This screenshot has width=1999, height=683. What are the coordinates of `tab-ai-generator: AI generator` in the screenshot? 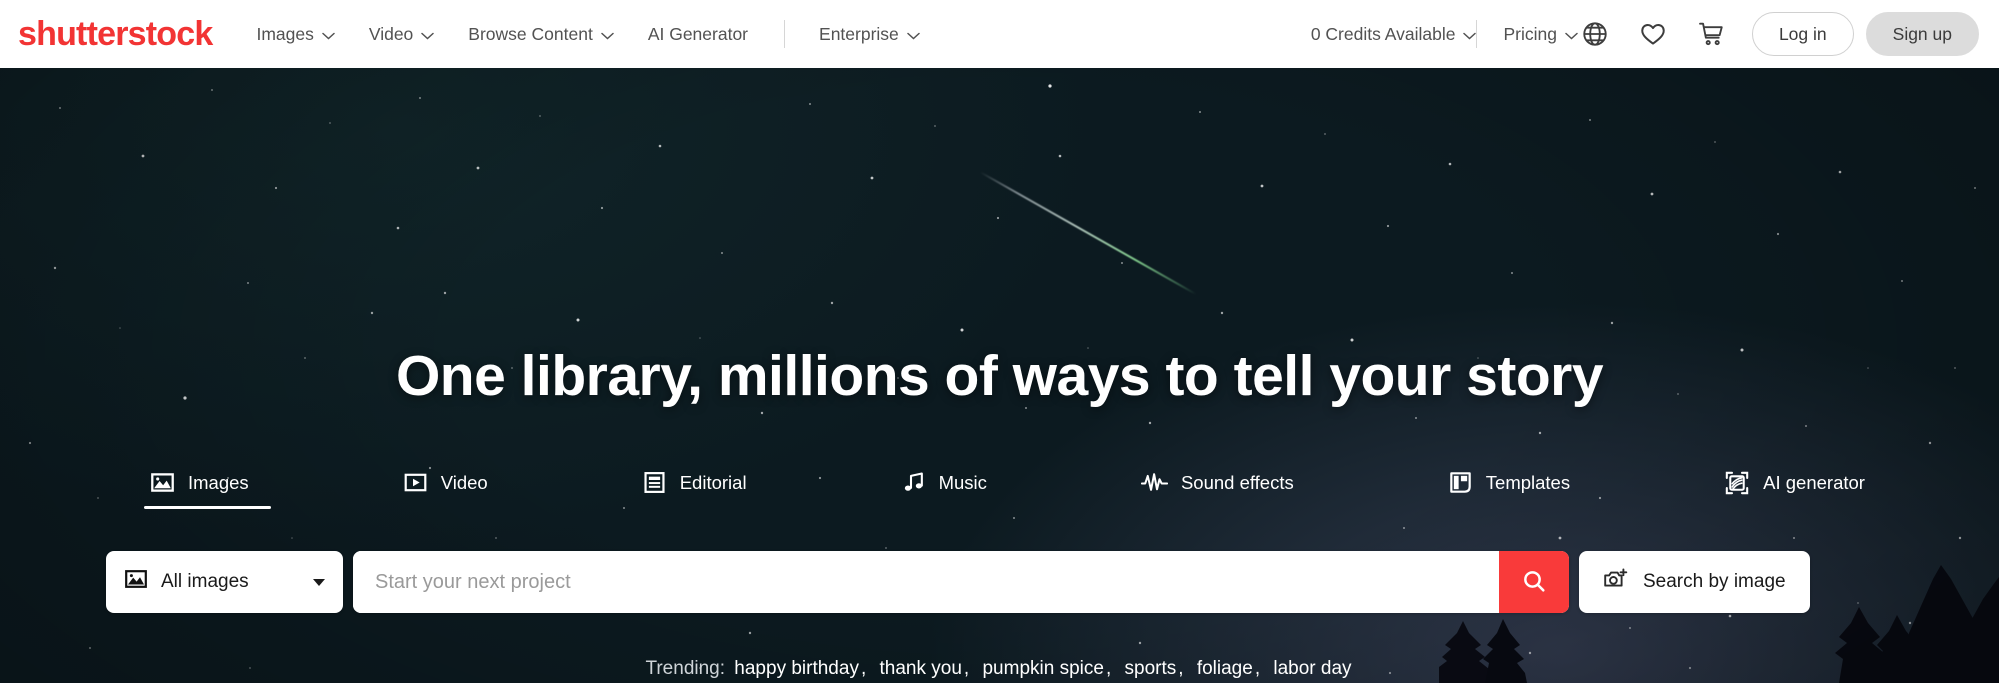 It's located at (1794, 490).